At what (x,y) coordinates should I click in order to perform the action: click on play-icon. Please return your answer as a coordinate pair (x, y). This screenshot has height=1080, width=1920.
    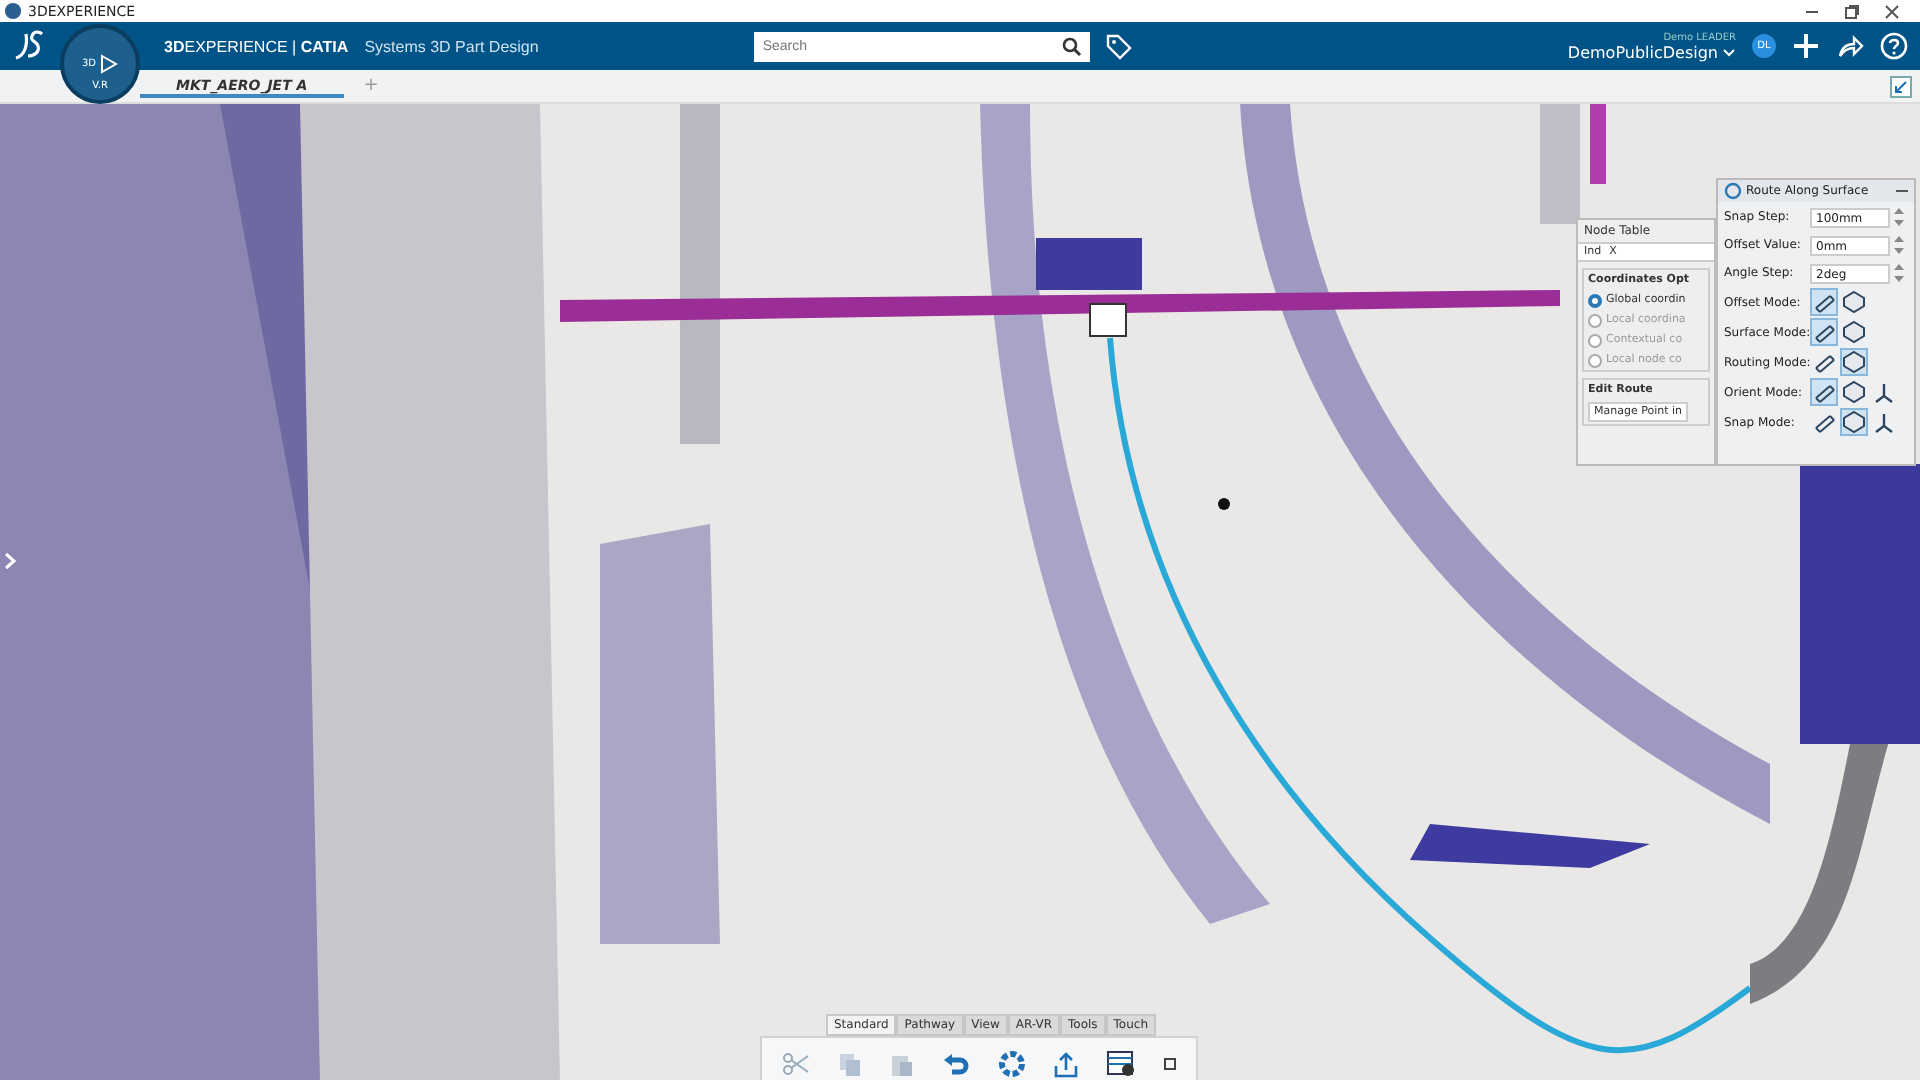
    Looking at the image, I should click on (108, 64).